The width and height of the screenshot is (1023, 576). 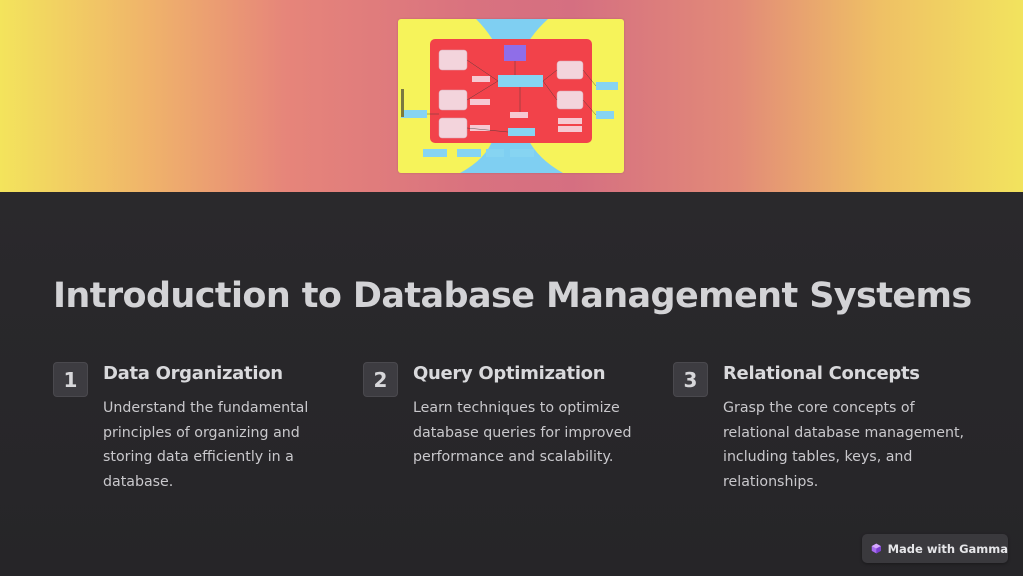 I want to click on step-number-badge: 2, so click(x=380, y=379).